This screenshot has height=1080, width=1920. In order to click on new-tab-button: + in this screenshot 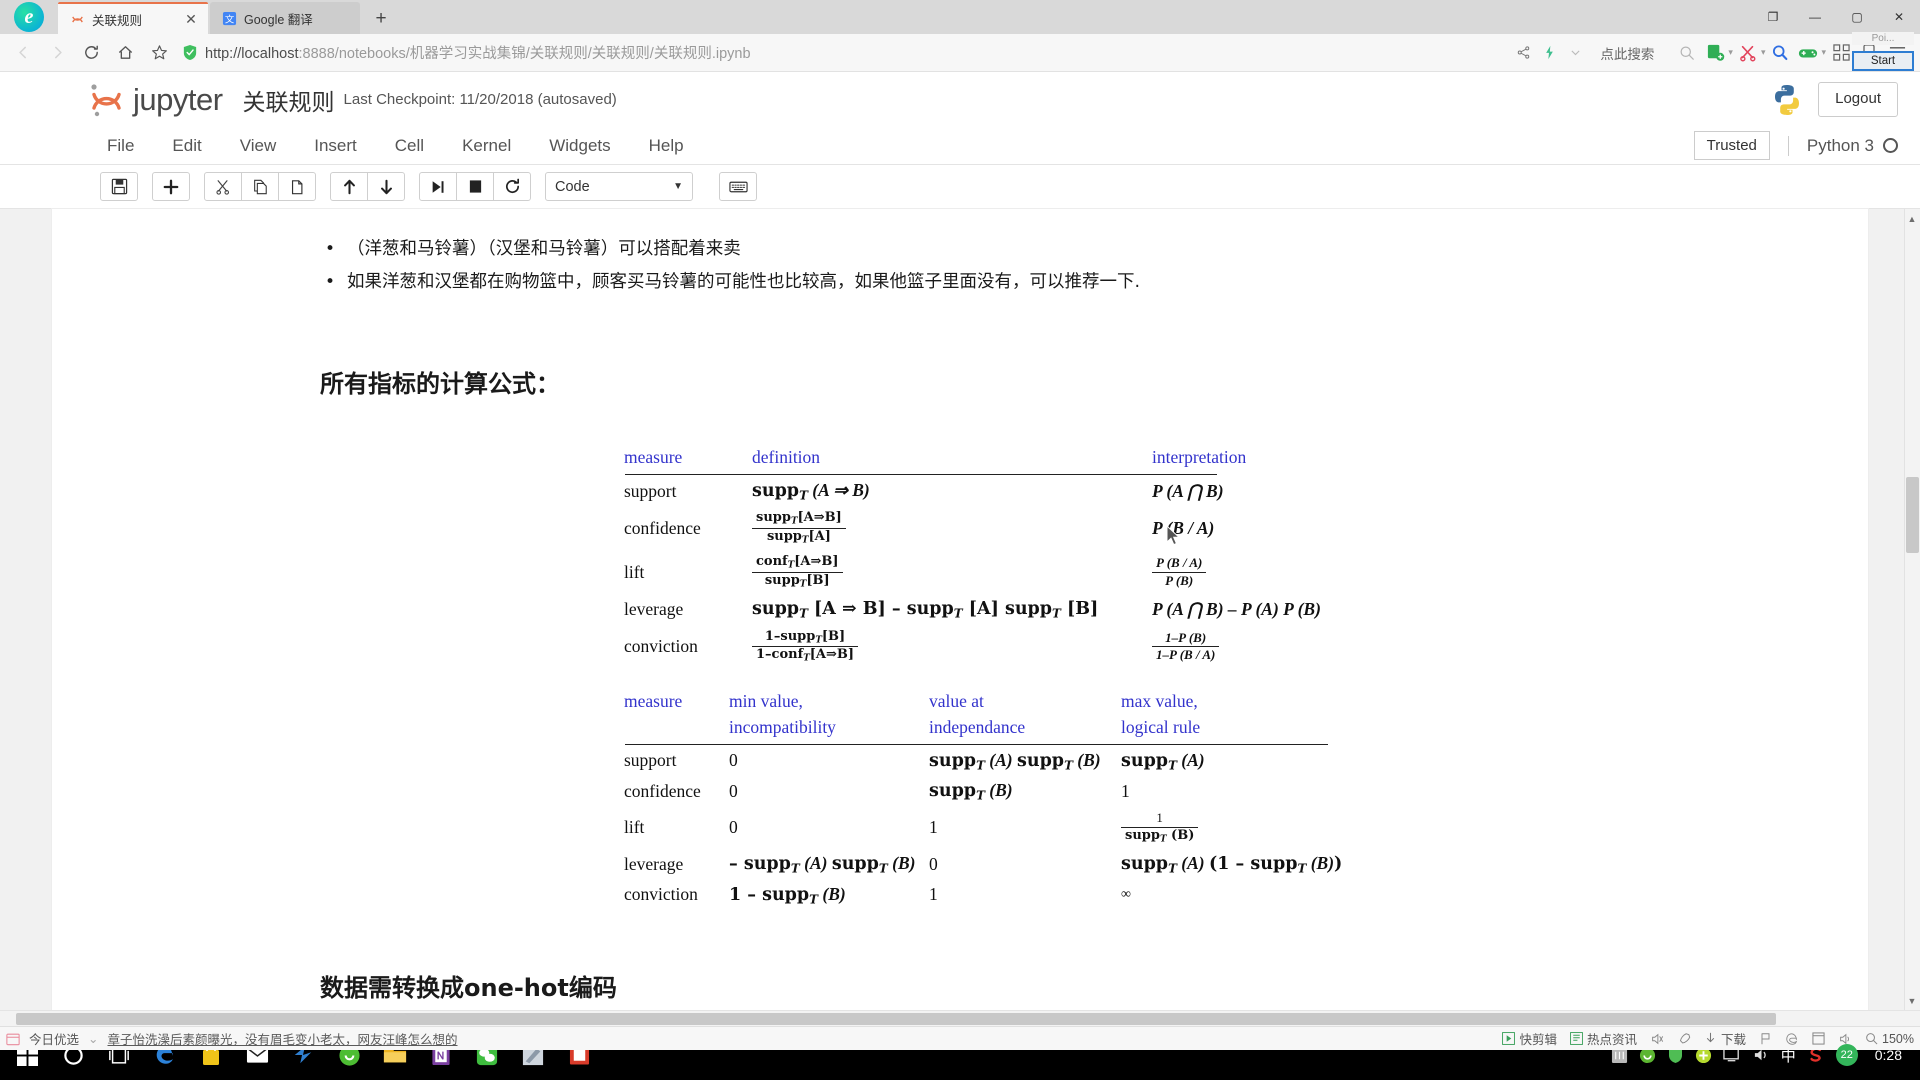, I will do `click(381, 19)`.